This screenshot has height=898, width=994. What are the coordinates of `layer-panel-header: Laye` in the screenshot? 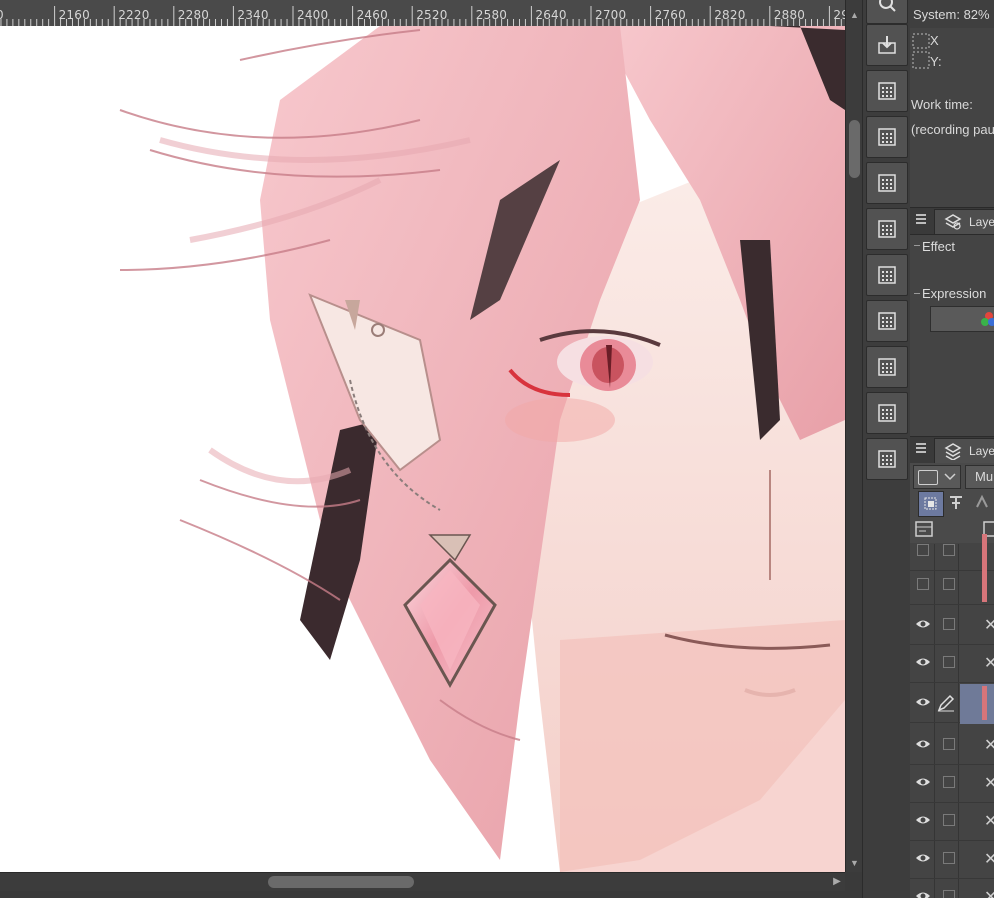 It's located at (952, 450).